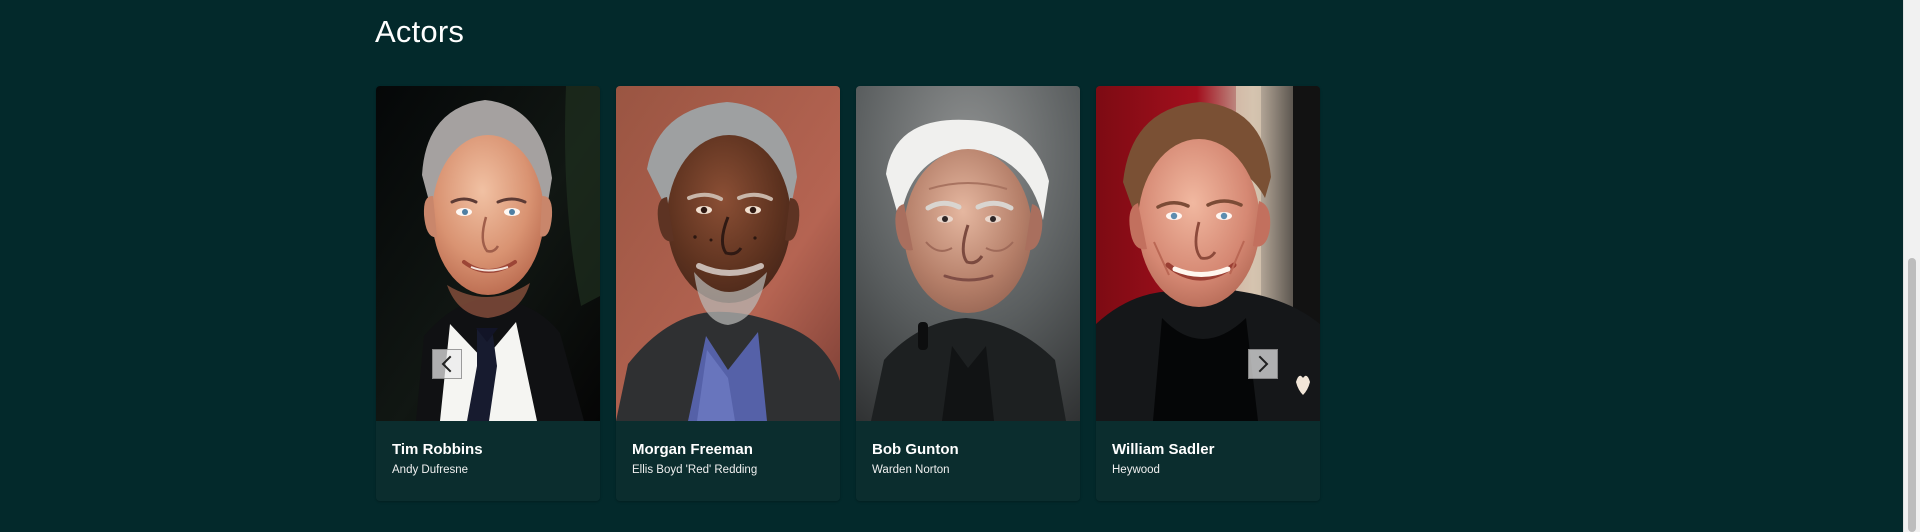 The image size is (1920, 532). What do you see at coordinates (430, 470) in the screenshot?
I see `character-name: Andy Dufresne` at bounding box center [430, 470].